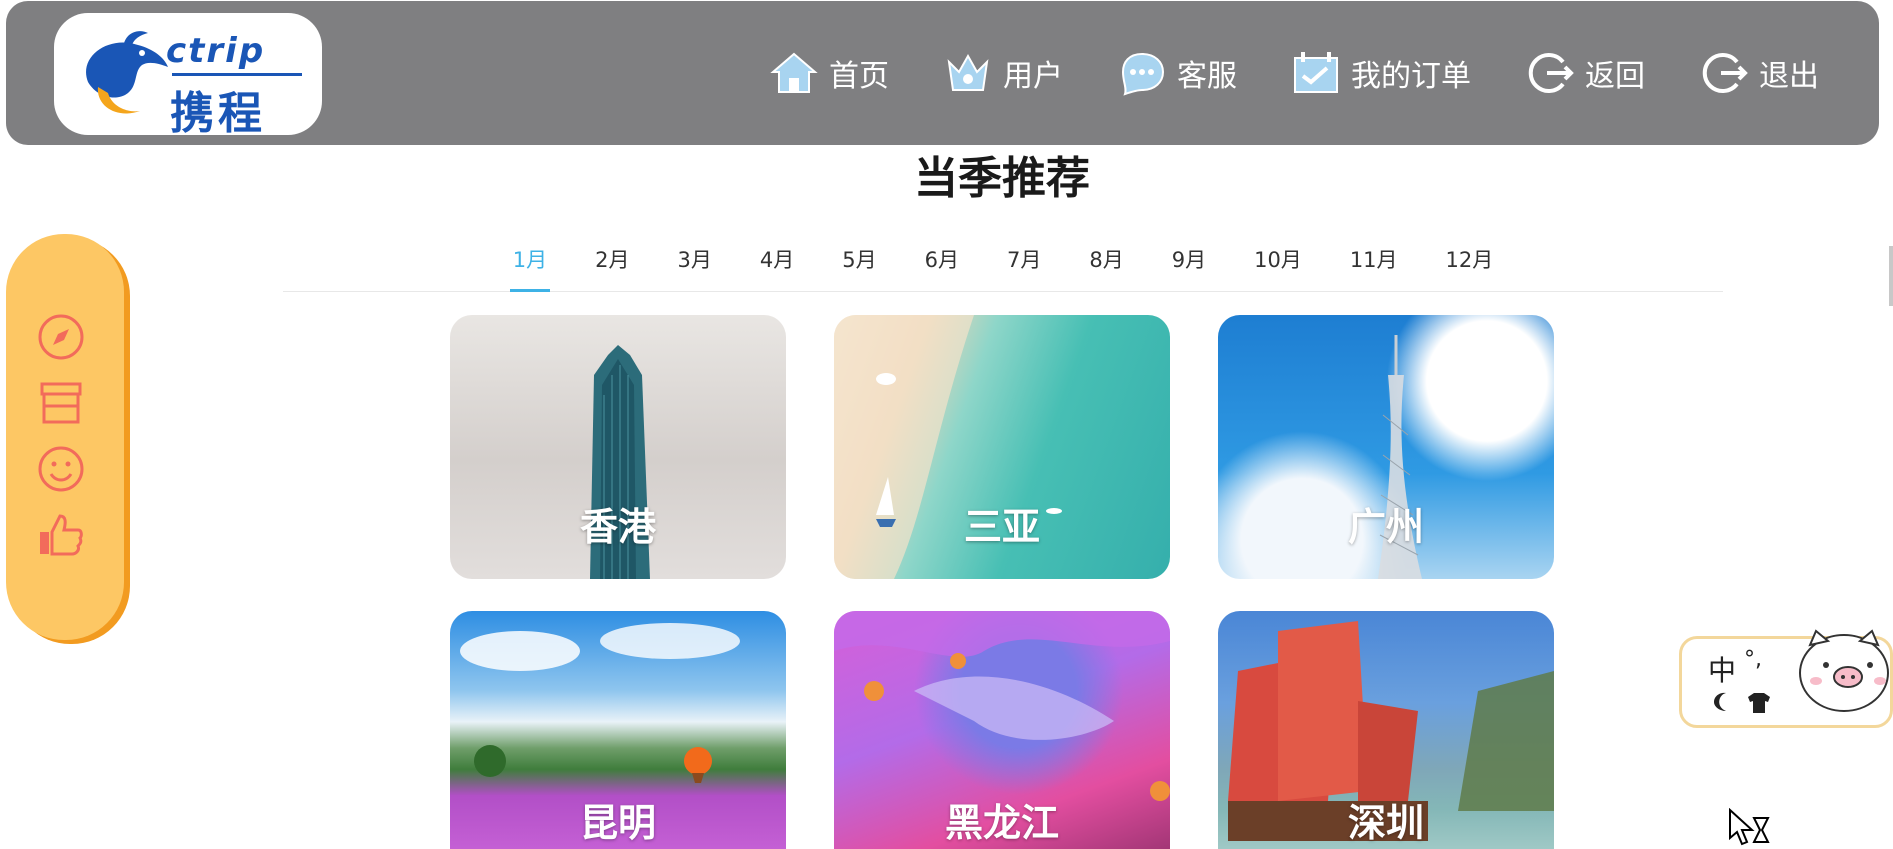  I want to click on tab-month-9: 9月, so click(1189, 260).